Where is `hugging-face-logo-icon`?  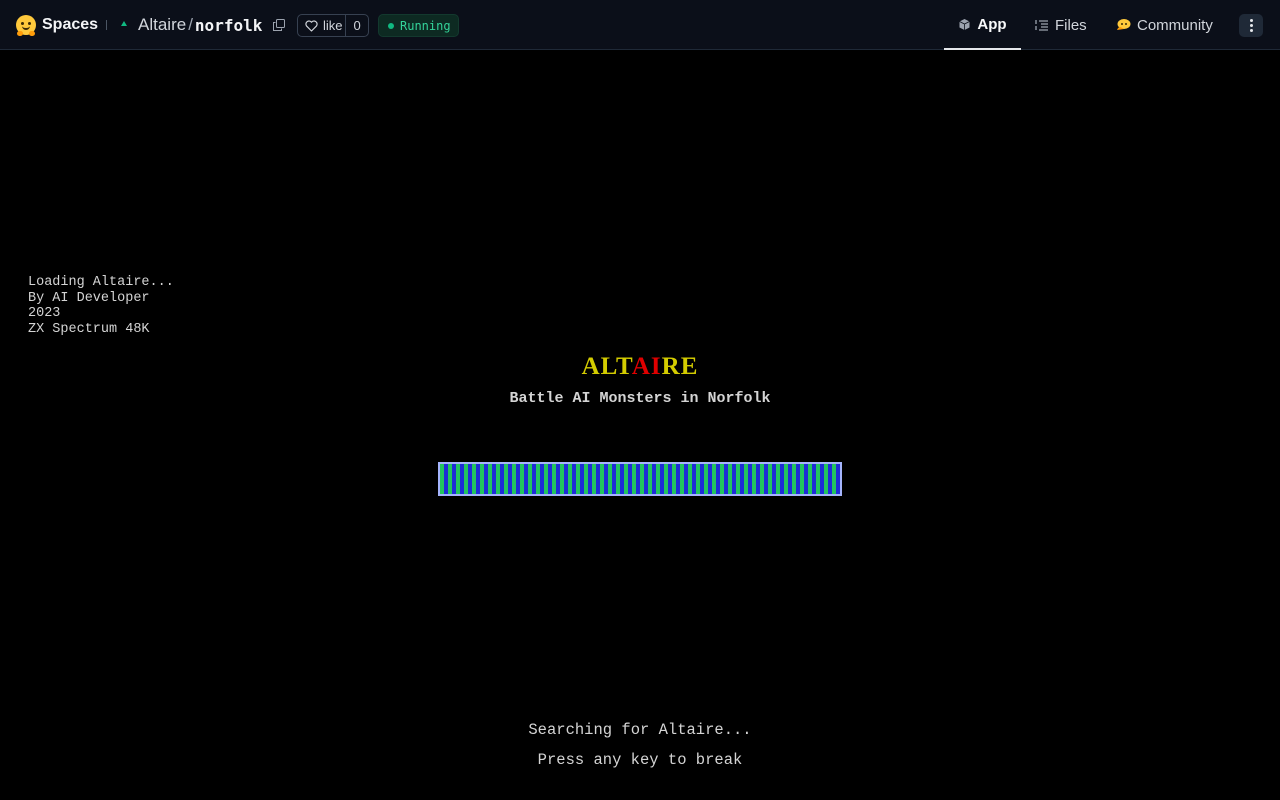
hugging-face-logo-icon is located at coordinates (26, 25).